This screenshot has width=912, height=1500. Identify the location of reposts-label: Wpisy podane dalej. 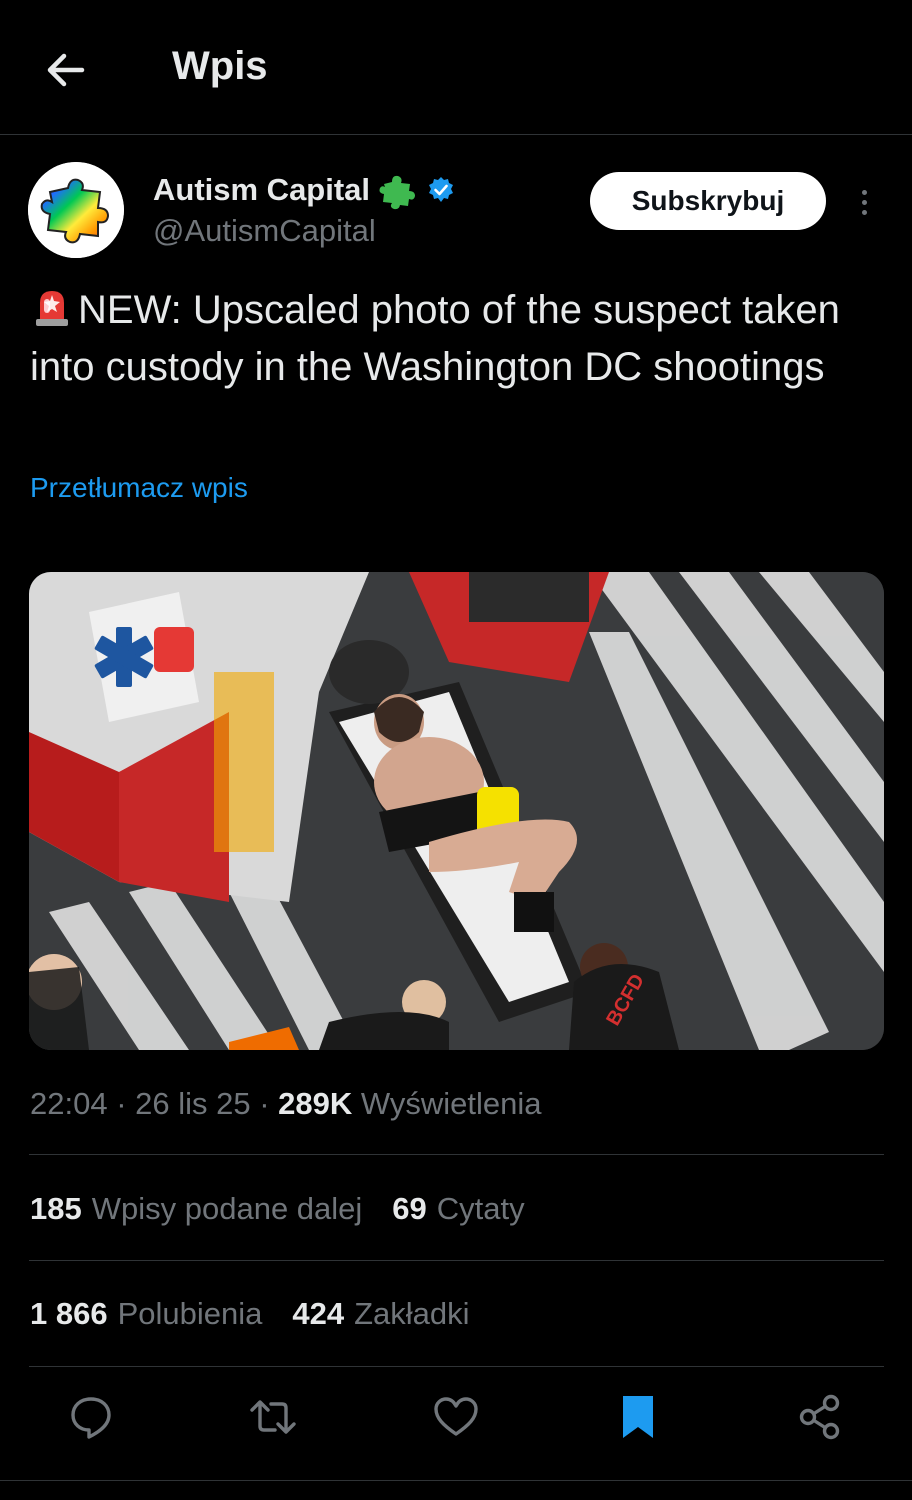
(227, 1208).